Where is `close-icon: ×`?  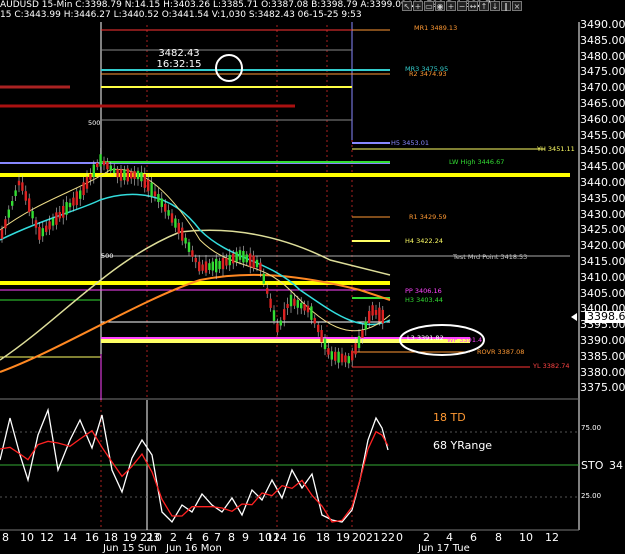
close-icon: × is located at coordinates (517, 6).